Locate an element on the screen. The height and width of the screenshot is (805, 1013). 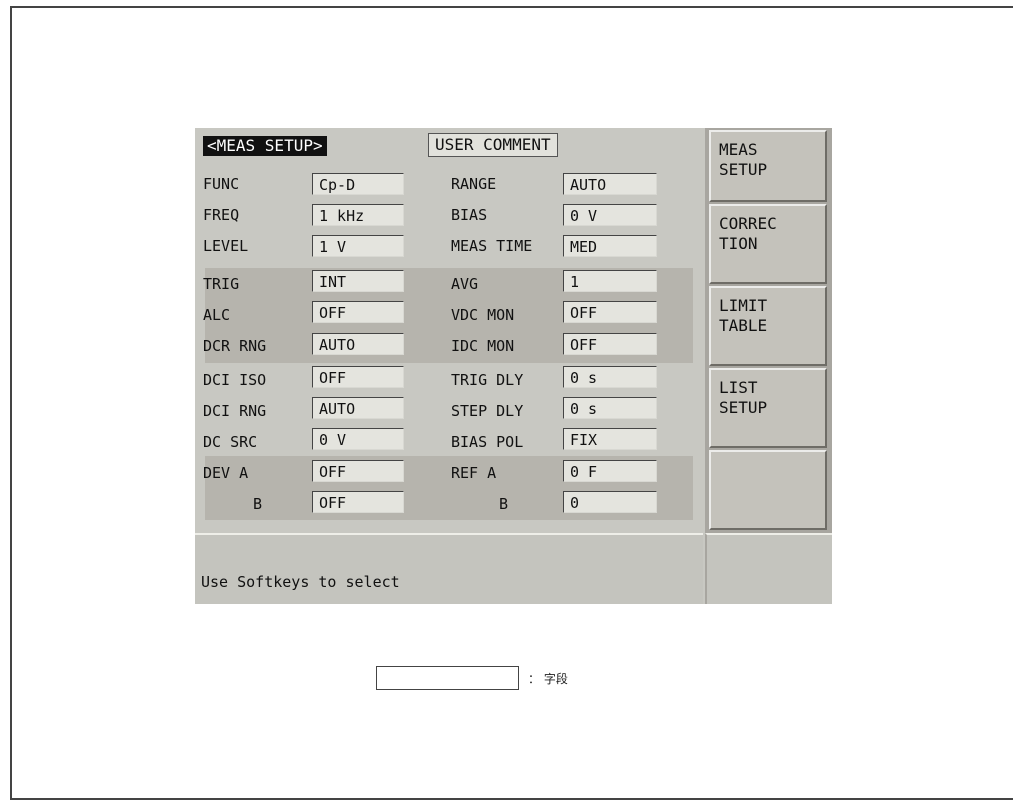
dc-src-label: DC SRC is located at coordinates (230, 442).